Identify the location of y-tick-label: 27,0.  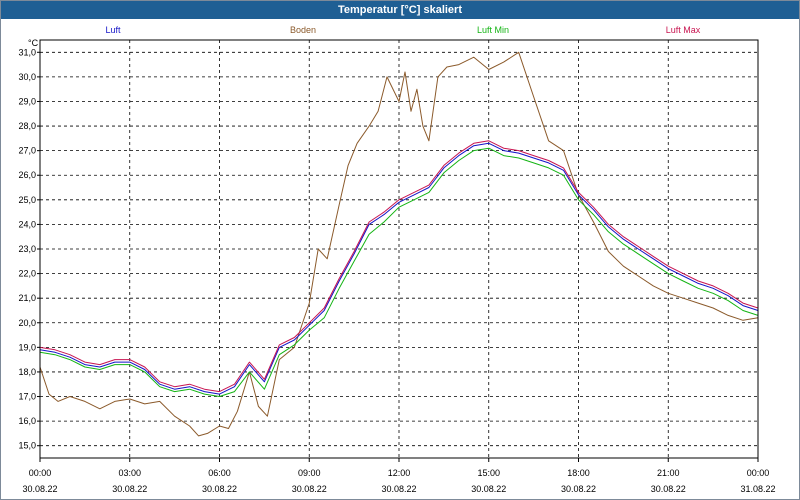
(27, 151).